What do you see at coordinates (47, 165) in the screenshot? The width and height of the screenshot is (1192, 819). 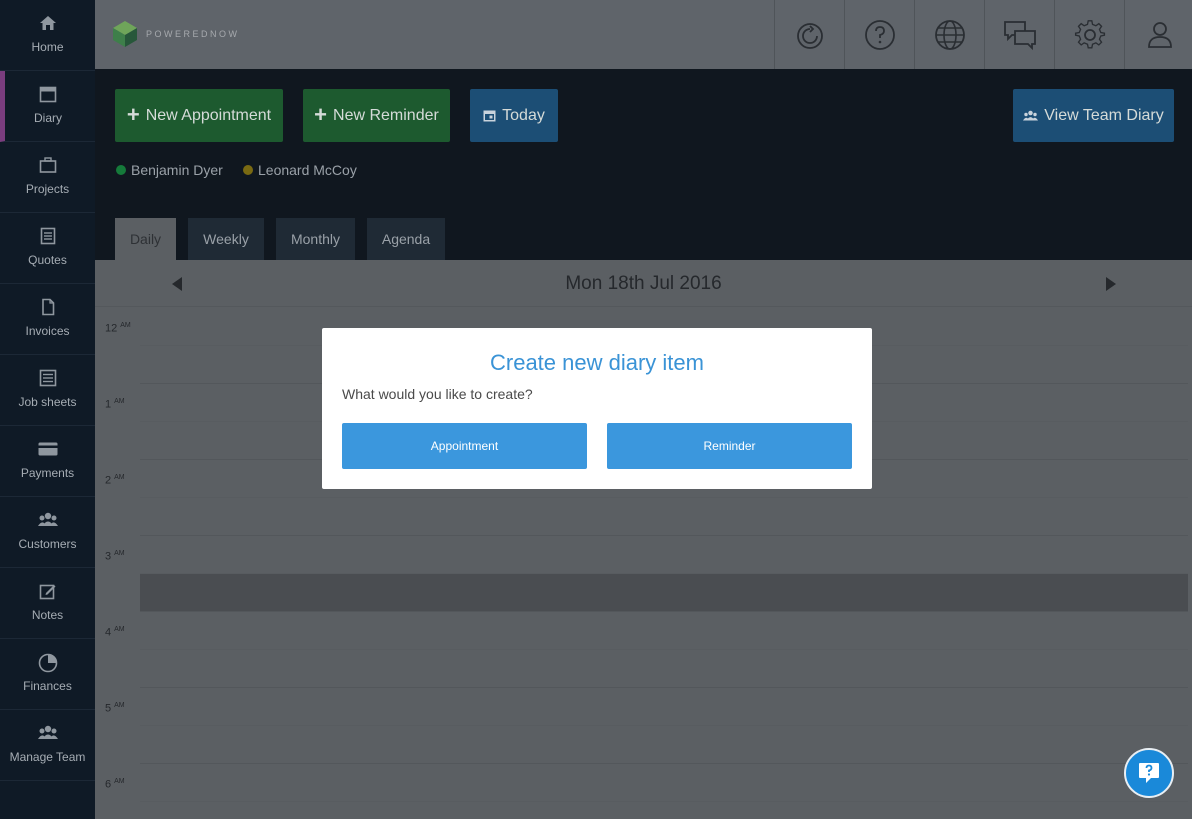 I see `briefcase-icon` at bounding box center [47, 165].